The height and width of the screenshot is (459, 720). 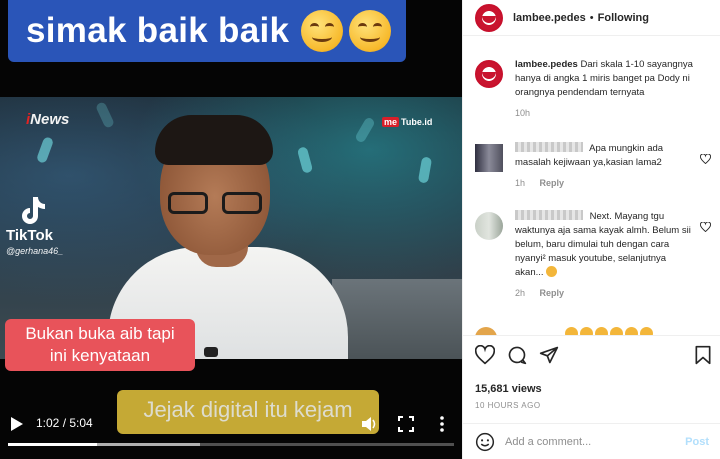 I want to click on caption-username: lambee.pedes, so click(x=546, y=64).